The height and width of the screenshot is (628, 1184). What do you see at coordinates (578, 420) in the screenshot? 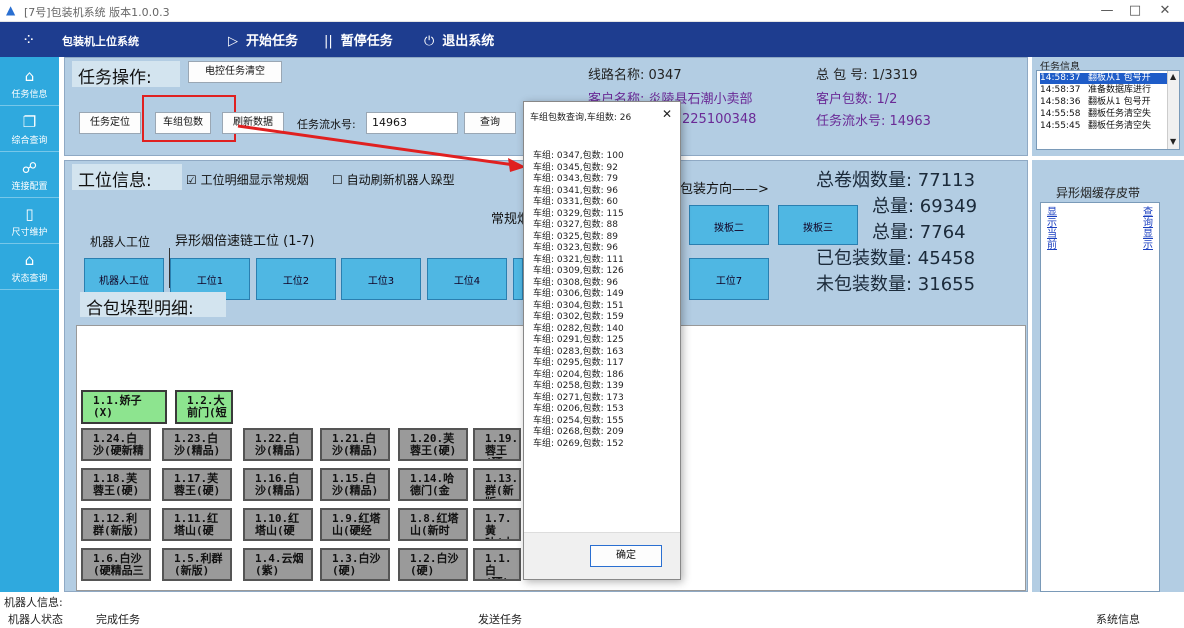
I see `dialog-row: 车组: 0254,包数: 155` at bounding box center [578, 420].